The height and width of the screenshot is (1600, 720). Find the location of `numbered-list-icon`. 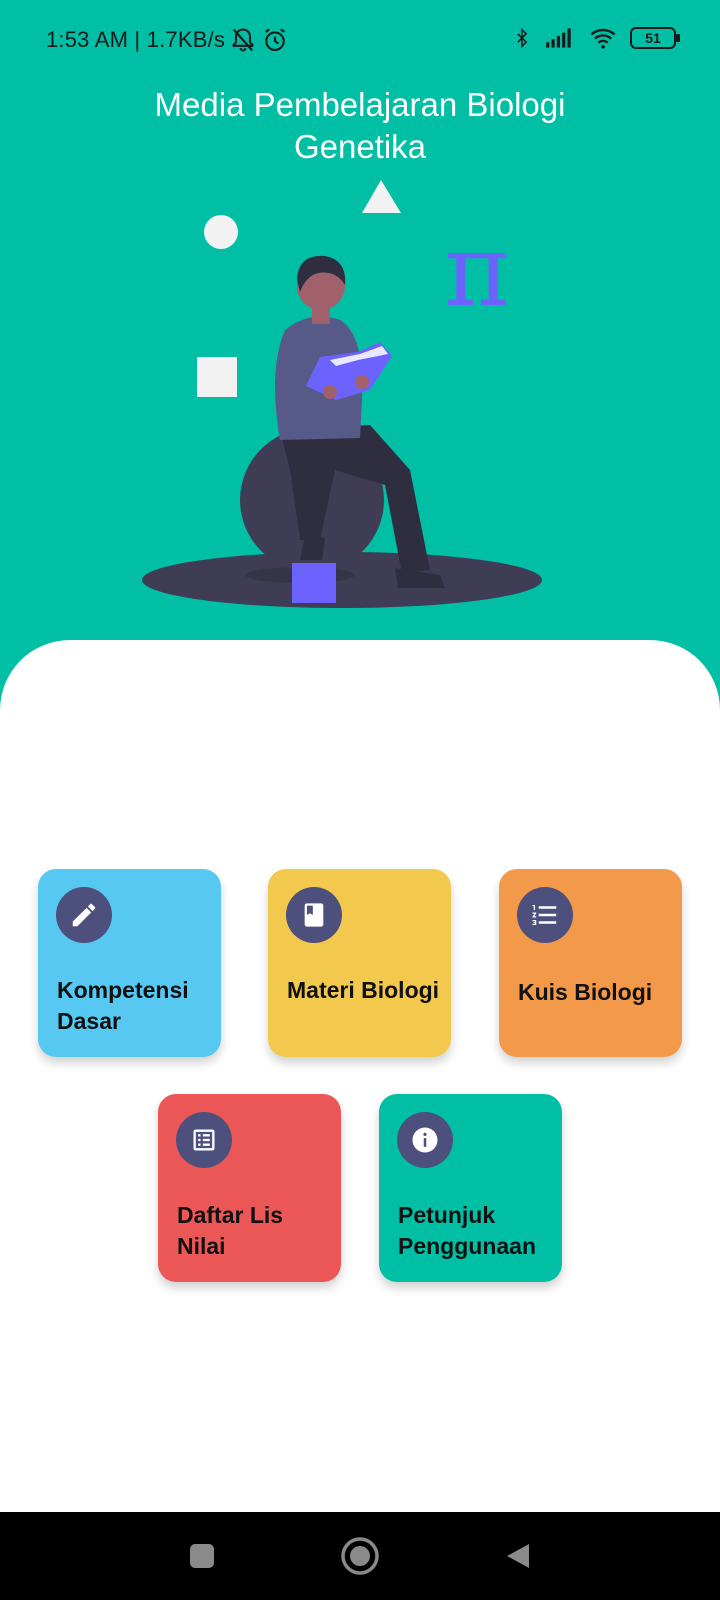

numbered-list-icon is located at coordinates (544, 915).